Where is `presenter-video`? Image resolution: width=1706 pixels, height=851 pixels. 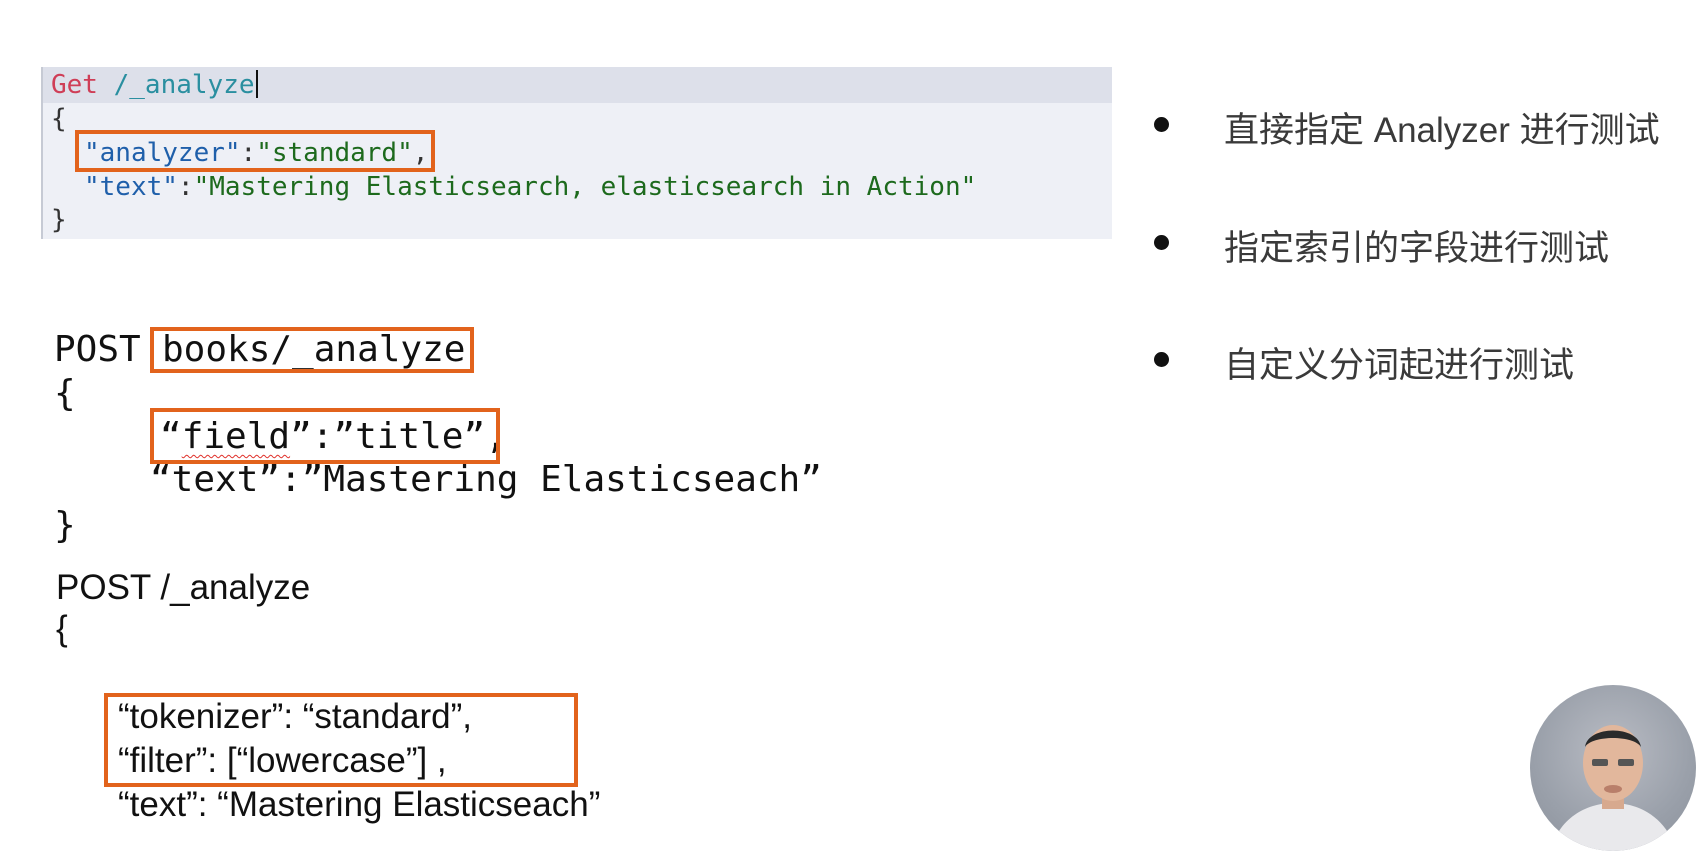 presenter-video is located at coordinates (1613, 768).